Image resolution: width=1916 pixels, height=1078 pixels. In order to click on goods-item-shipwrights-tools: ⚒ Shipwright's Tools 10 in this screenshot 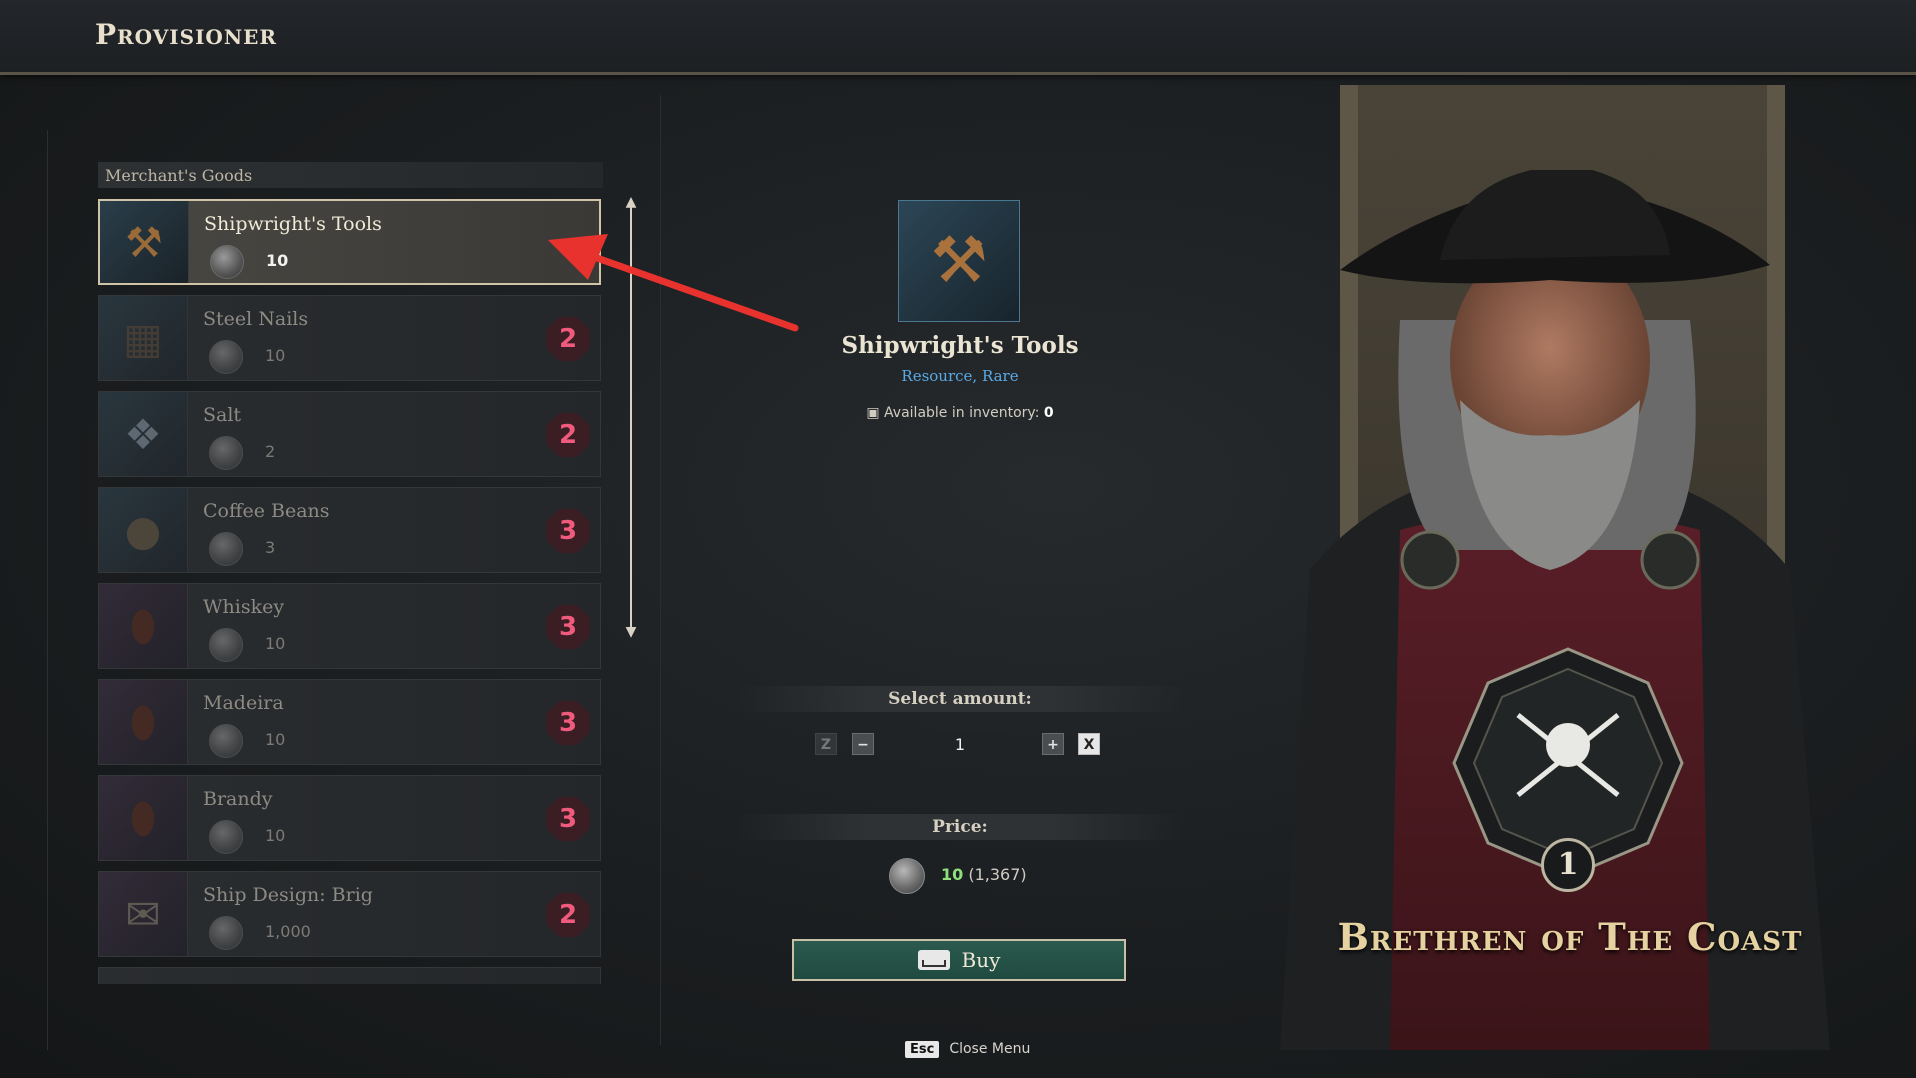, I will do `click(349, 242)`.